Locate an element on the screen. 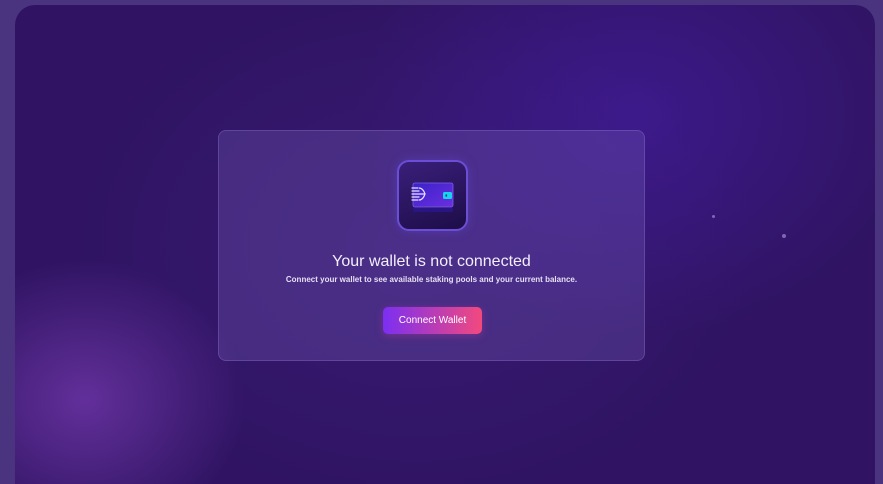 Image resolution: width=883 pixels, height=484 pixels. wallet-icon-tile is located at coordinates (432, 195).